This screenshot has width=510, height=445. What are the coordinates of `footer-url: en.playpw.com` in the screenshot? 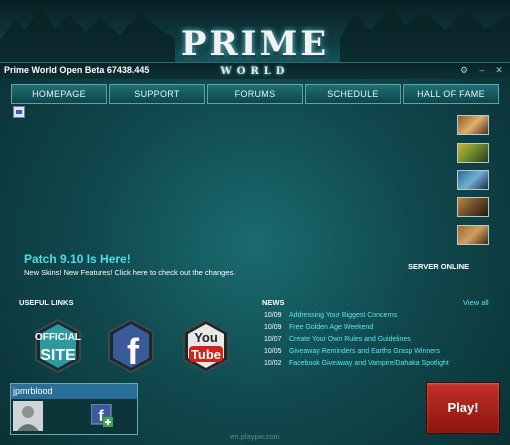 It's located at (255, 436).